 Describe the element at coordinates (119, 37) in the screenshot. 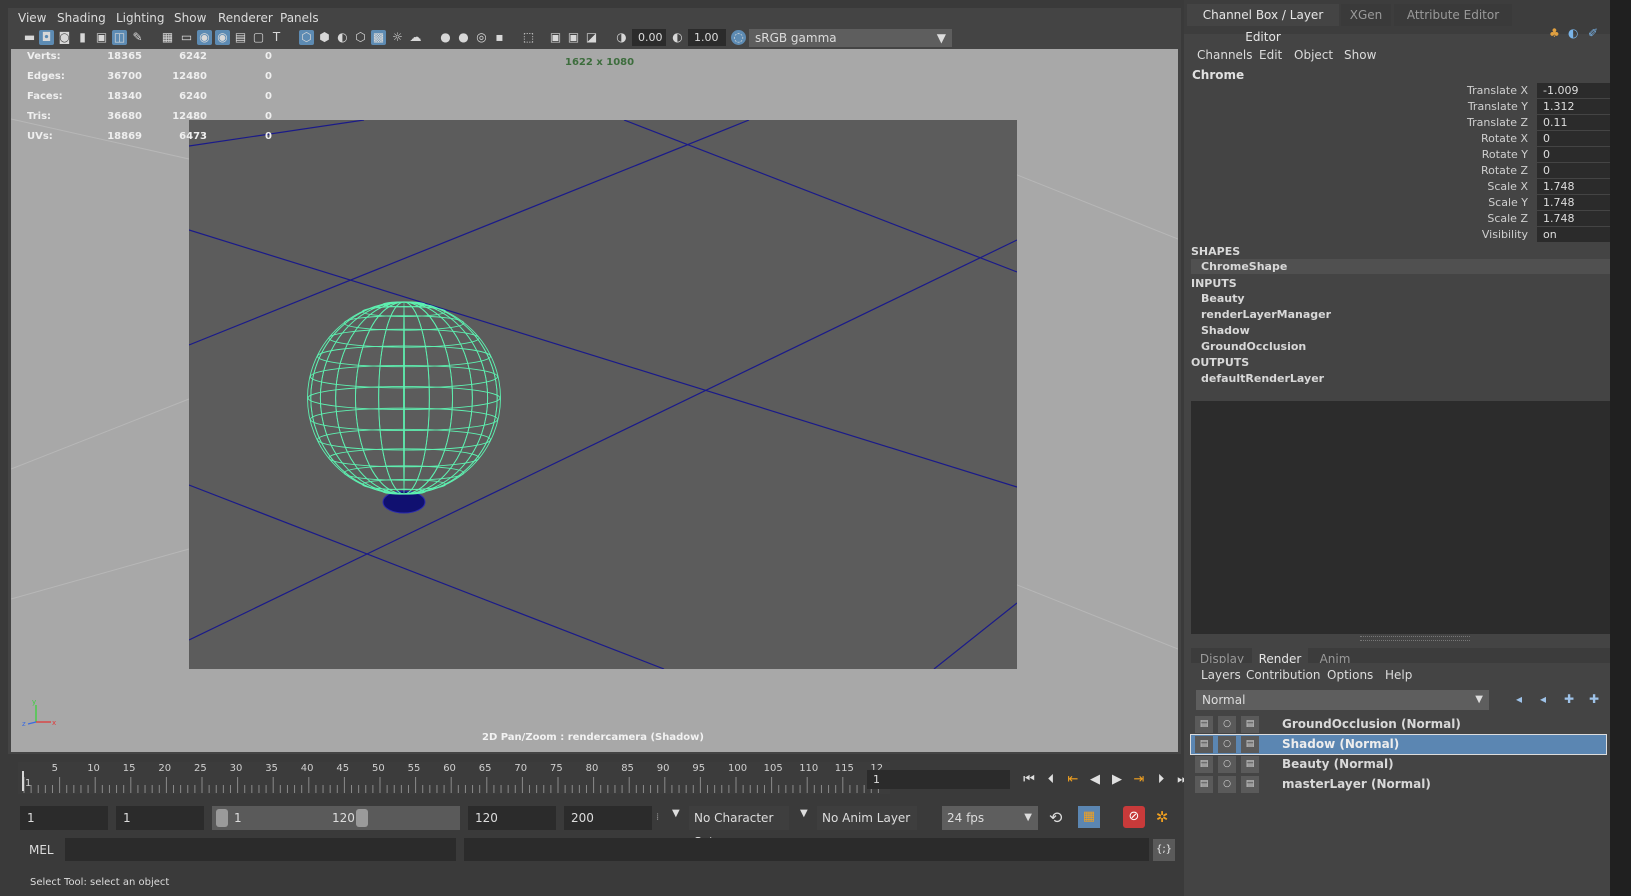

I see `2d-pan-zoom-icon: ◫` at that location.